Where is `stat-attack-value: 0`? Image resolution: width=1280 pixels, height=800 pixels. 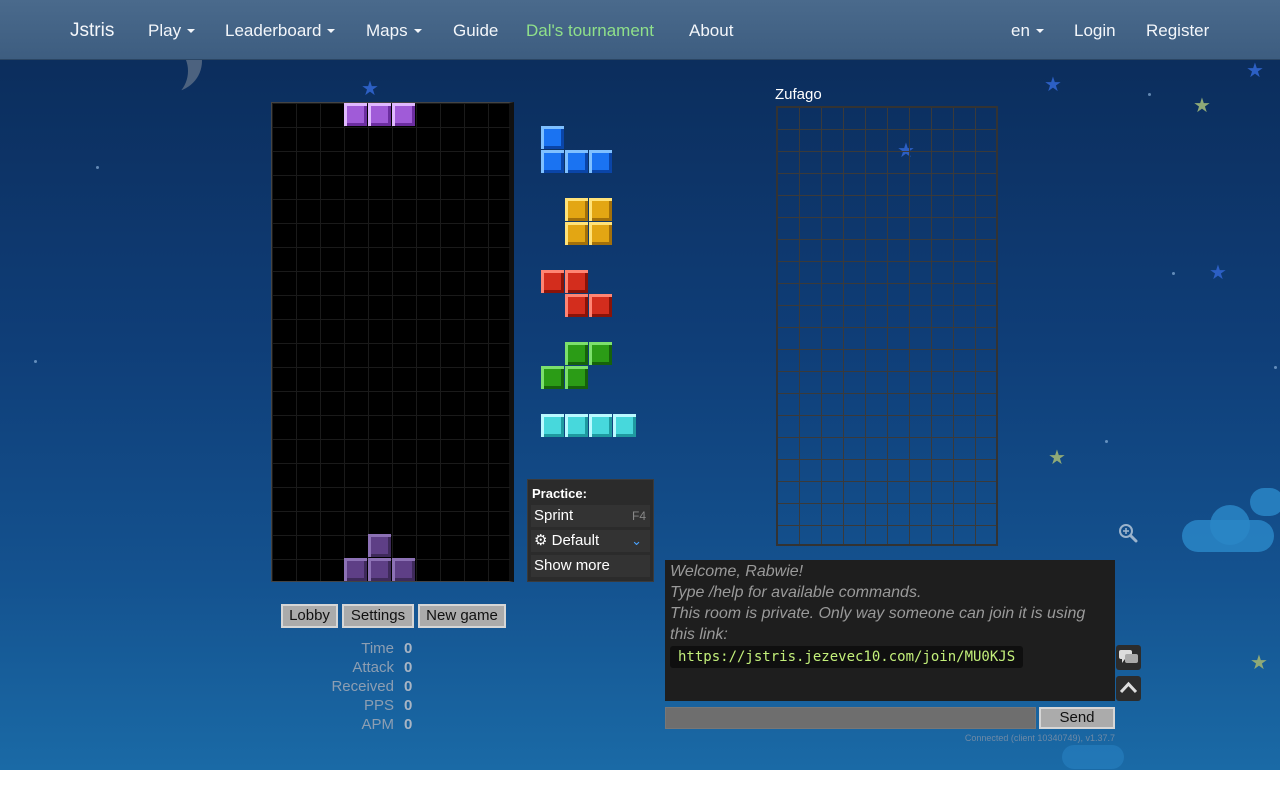
stat-attack-value: 0 is located at coordinates (408, 667).